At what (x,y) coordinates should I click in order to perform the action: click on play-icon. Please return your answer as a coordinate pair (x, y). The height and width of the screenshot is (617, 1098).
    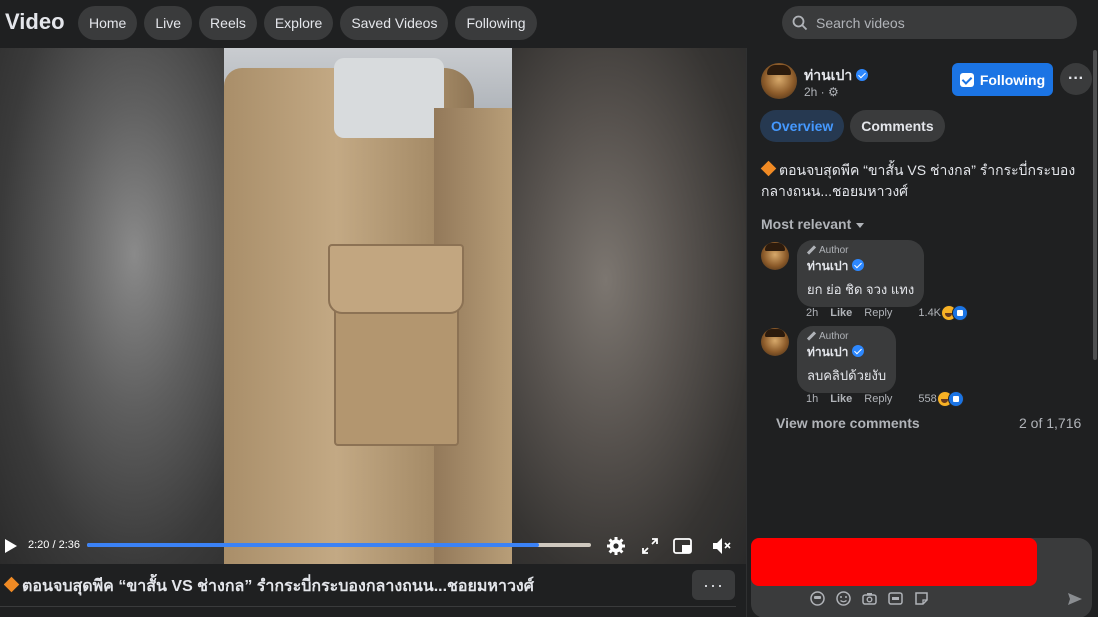
    Looking at the image, I should click on (11, 546).